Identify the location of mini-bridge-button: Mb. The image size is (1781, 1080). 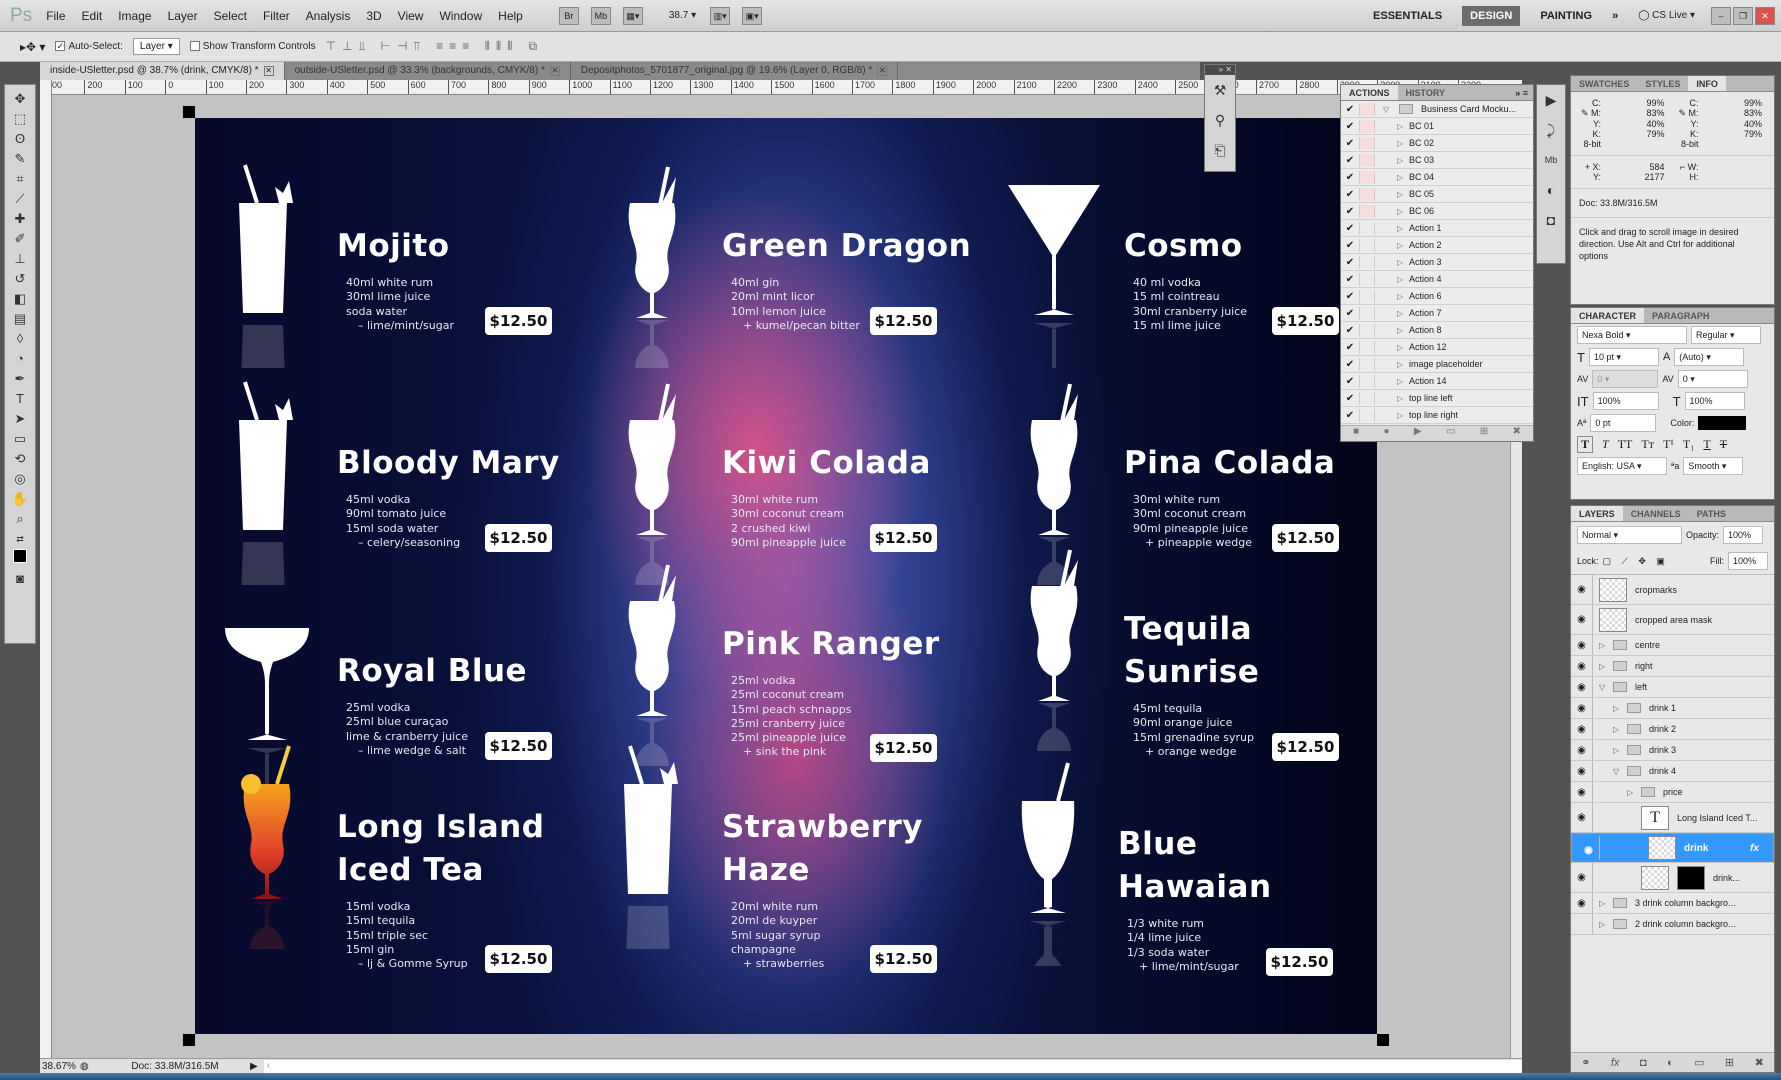
(600, 15).